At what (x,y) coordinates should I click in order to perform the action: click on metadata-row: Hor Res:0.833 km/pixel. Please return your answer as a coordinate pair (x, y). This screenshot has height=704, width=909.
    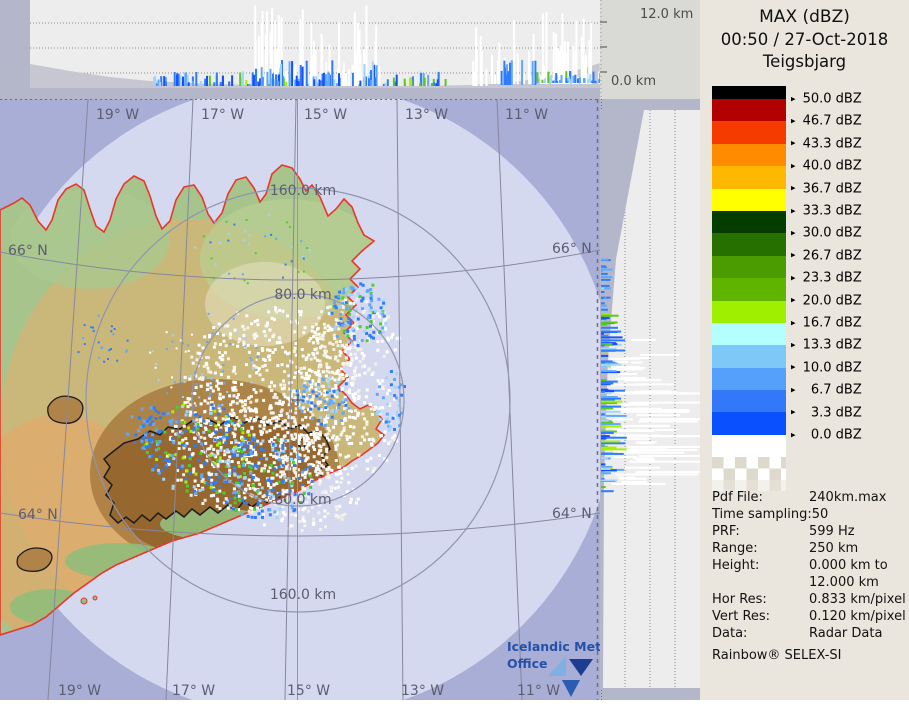
    Looking at the image, I should click on (809, 599).